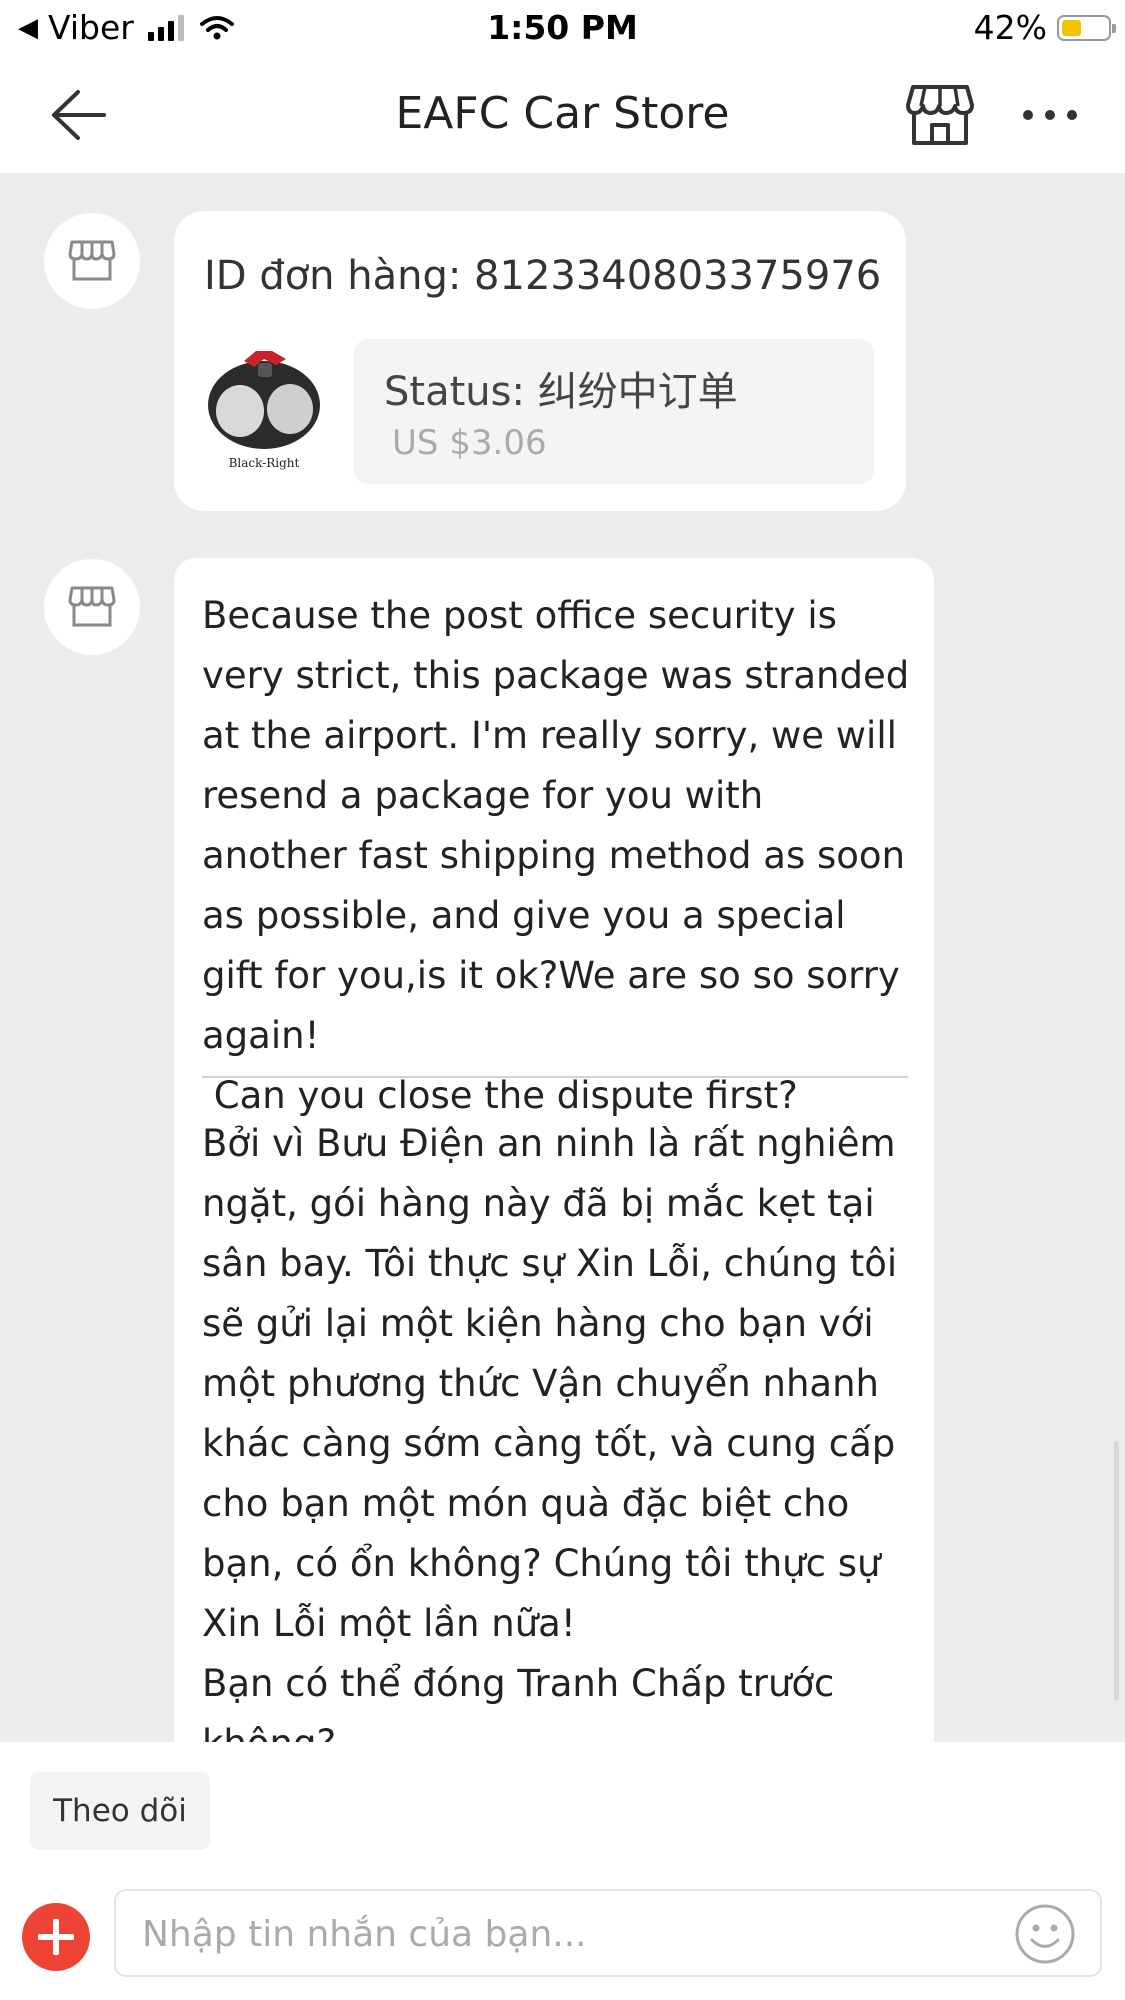 The height and width of the screenshot is (2000, 1125). What do you see at coordinates (120, 1811) in the screenshot?
I see `follow-button: Theo dõi` at bounding box center [120, 1811].